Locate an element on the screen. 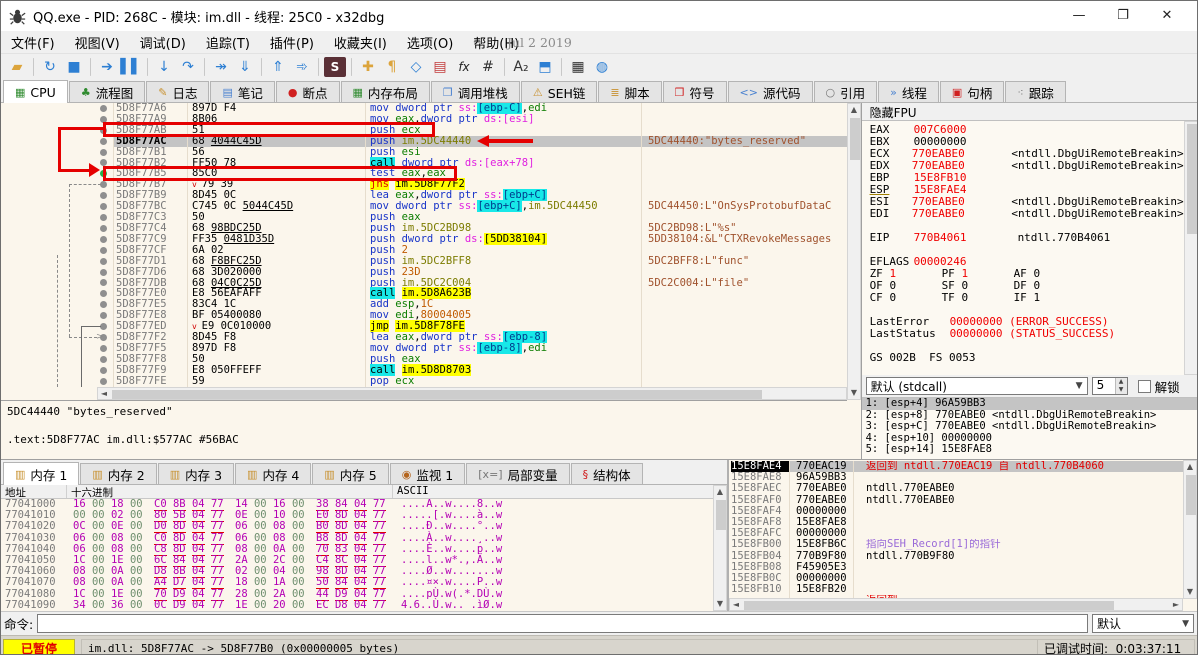 This screenshot has height=655, width=1198. toolbar-button: ■ is located at coordinates (74, 67).